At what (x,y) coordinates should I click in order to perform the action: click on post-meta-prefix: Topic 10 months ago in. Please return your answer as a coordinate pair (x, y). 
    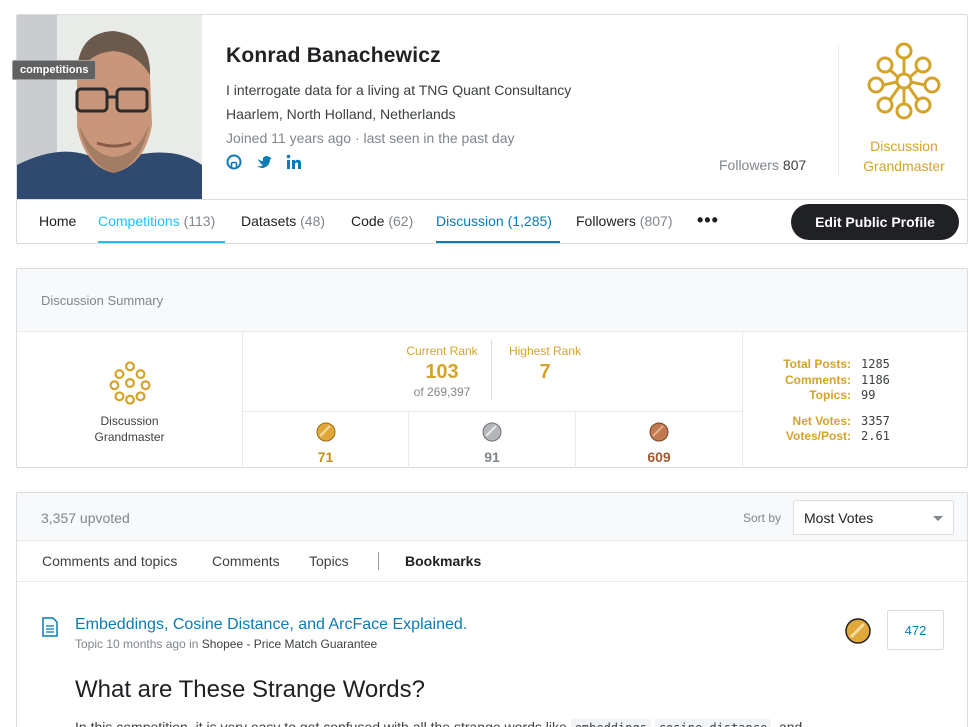
    Looking at the image, I should click on (137, 644).